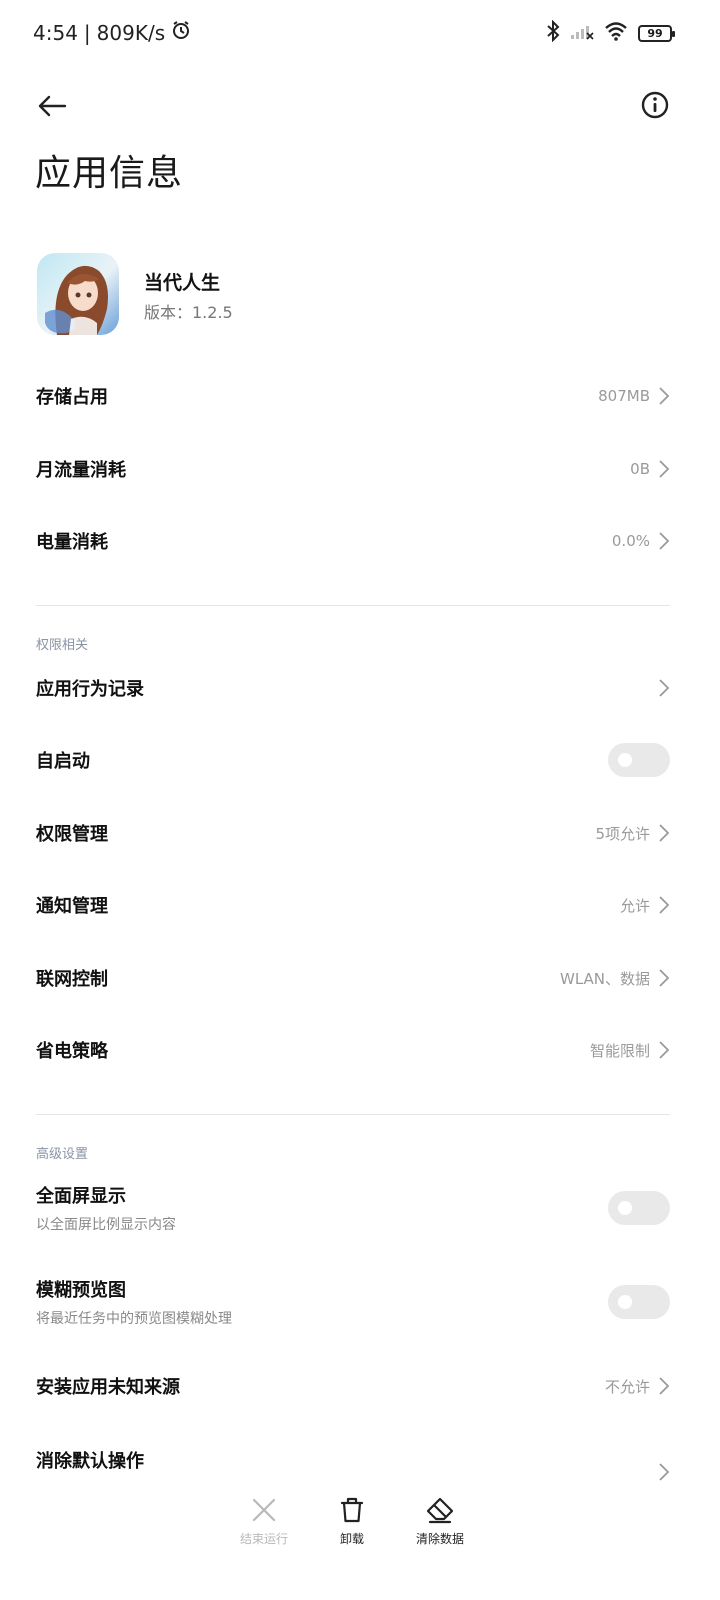 The width and height of the screenshot is (720, 1600). I want to click on uninstall-label: 卸载, so click(351, 1539).